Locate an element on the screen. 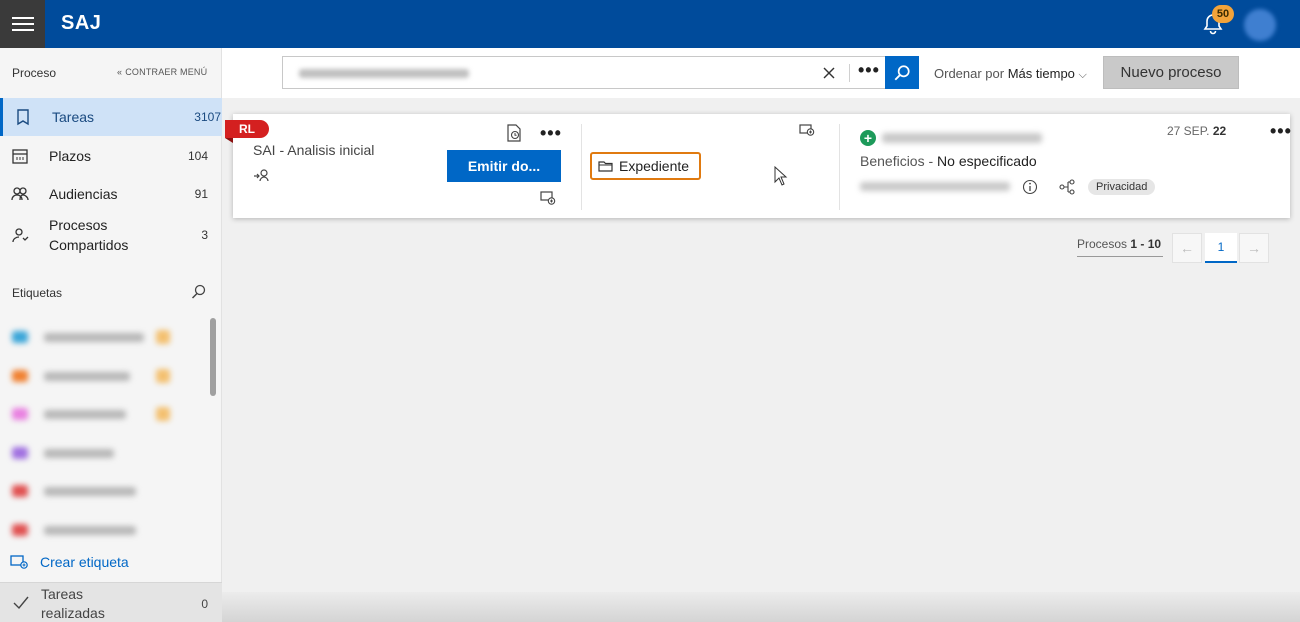  shared-user-icon is located at coordinates (20, 235).